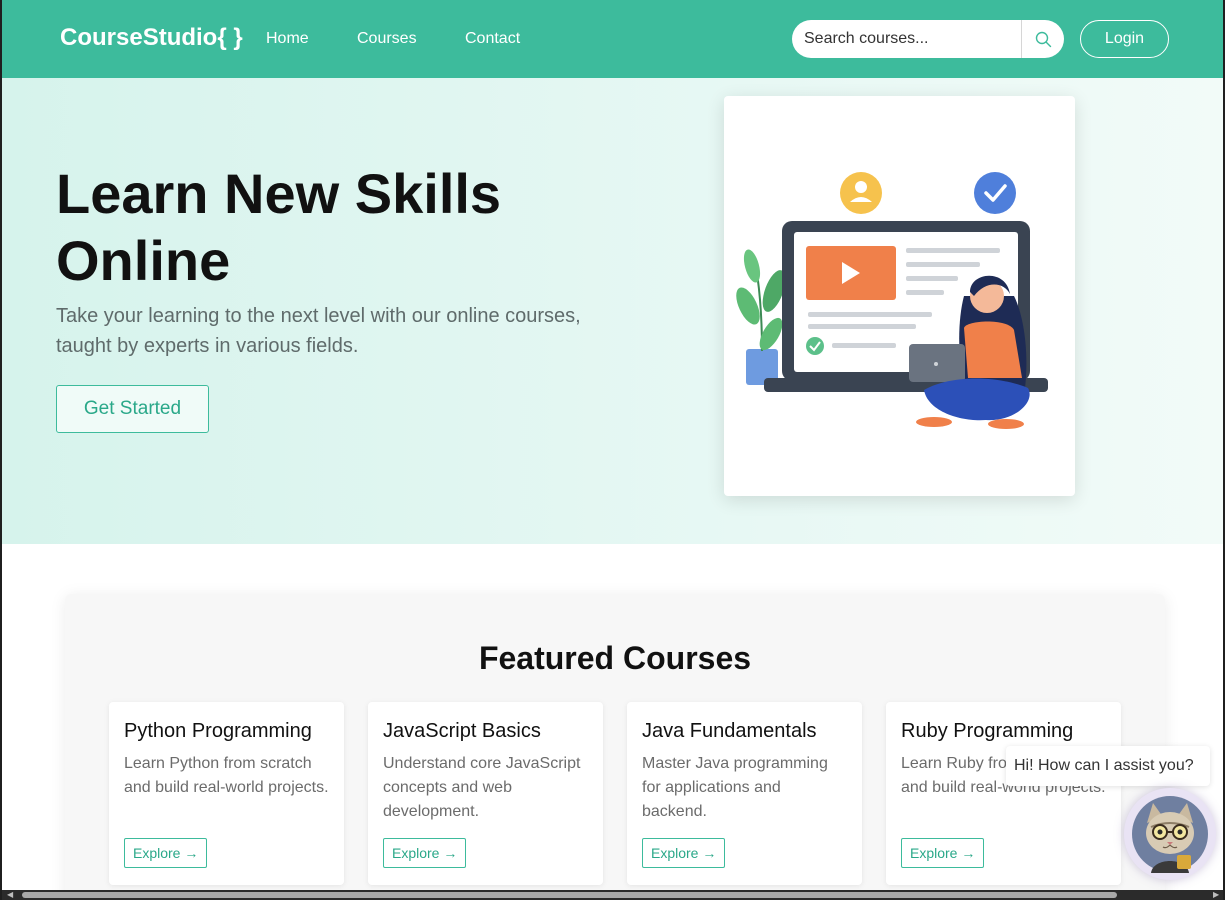 The width and height of the screenshot is (1225, 900). Describe the element at coordinates (279, 227) in the screenshot. I see `hero-title: Learn New Skills Online` at that location.